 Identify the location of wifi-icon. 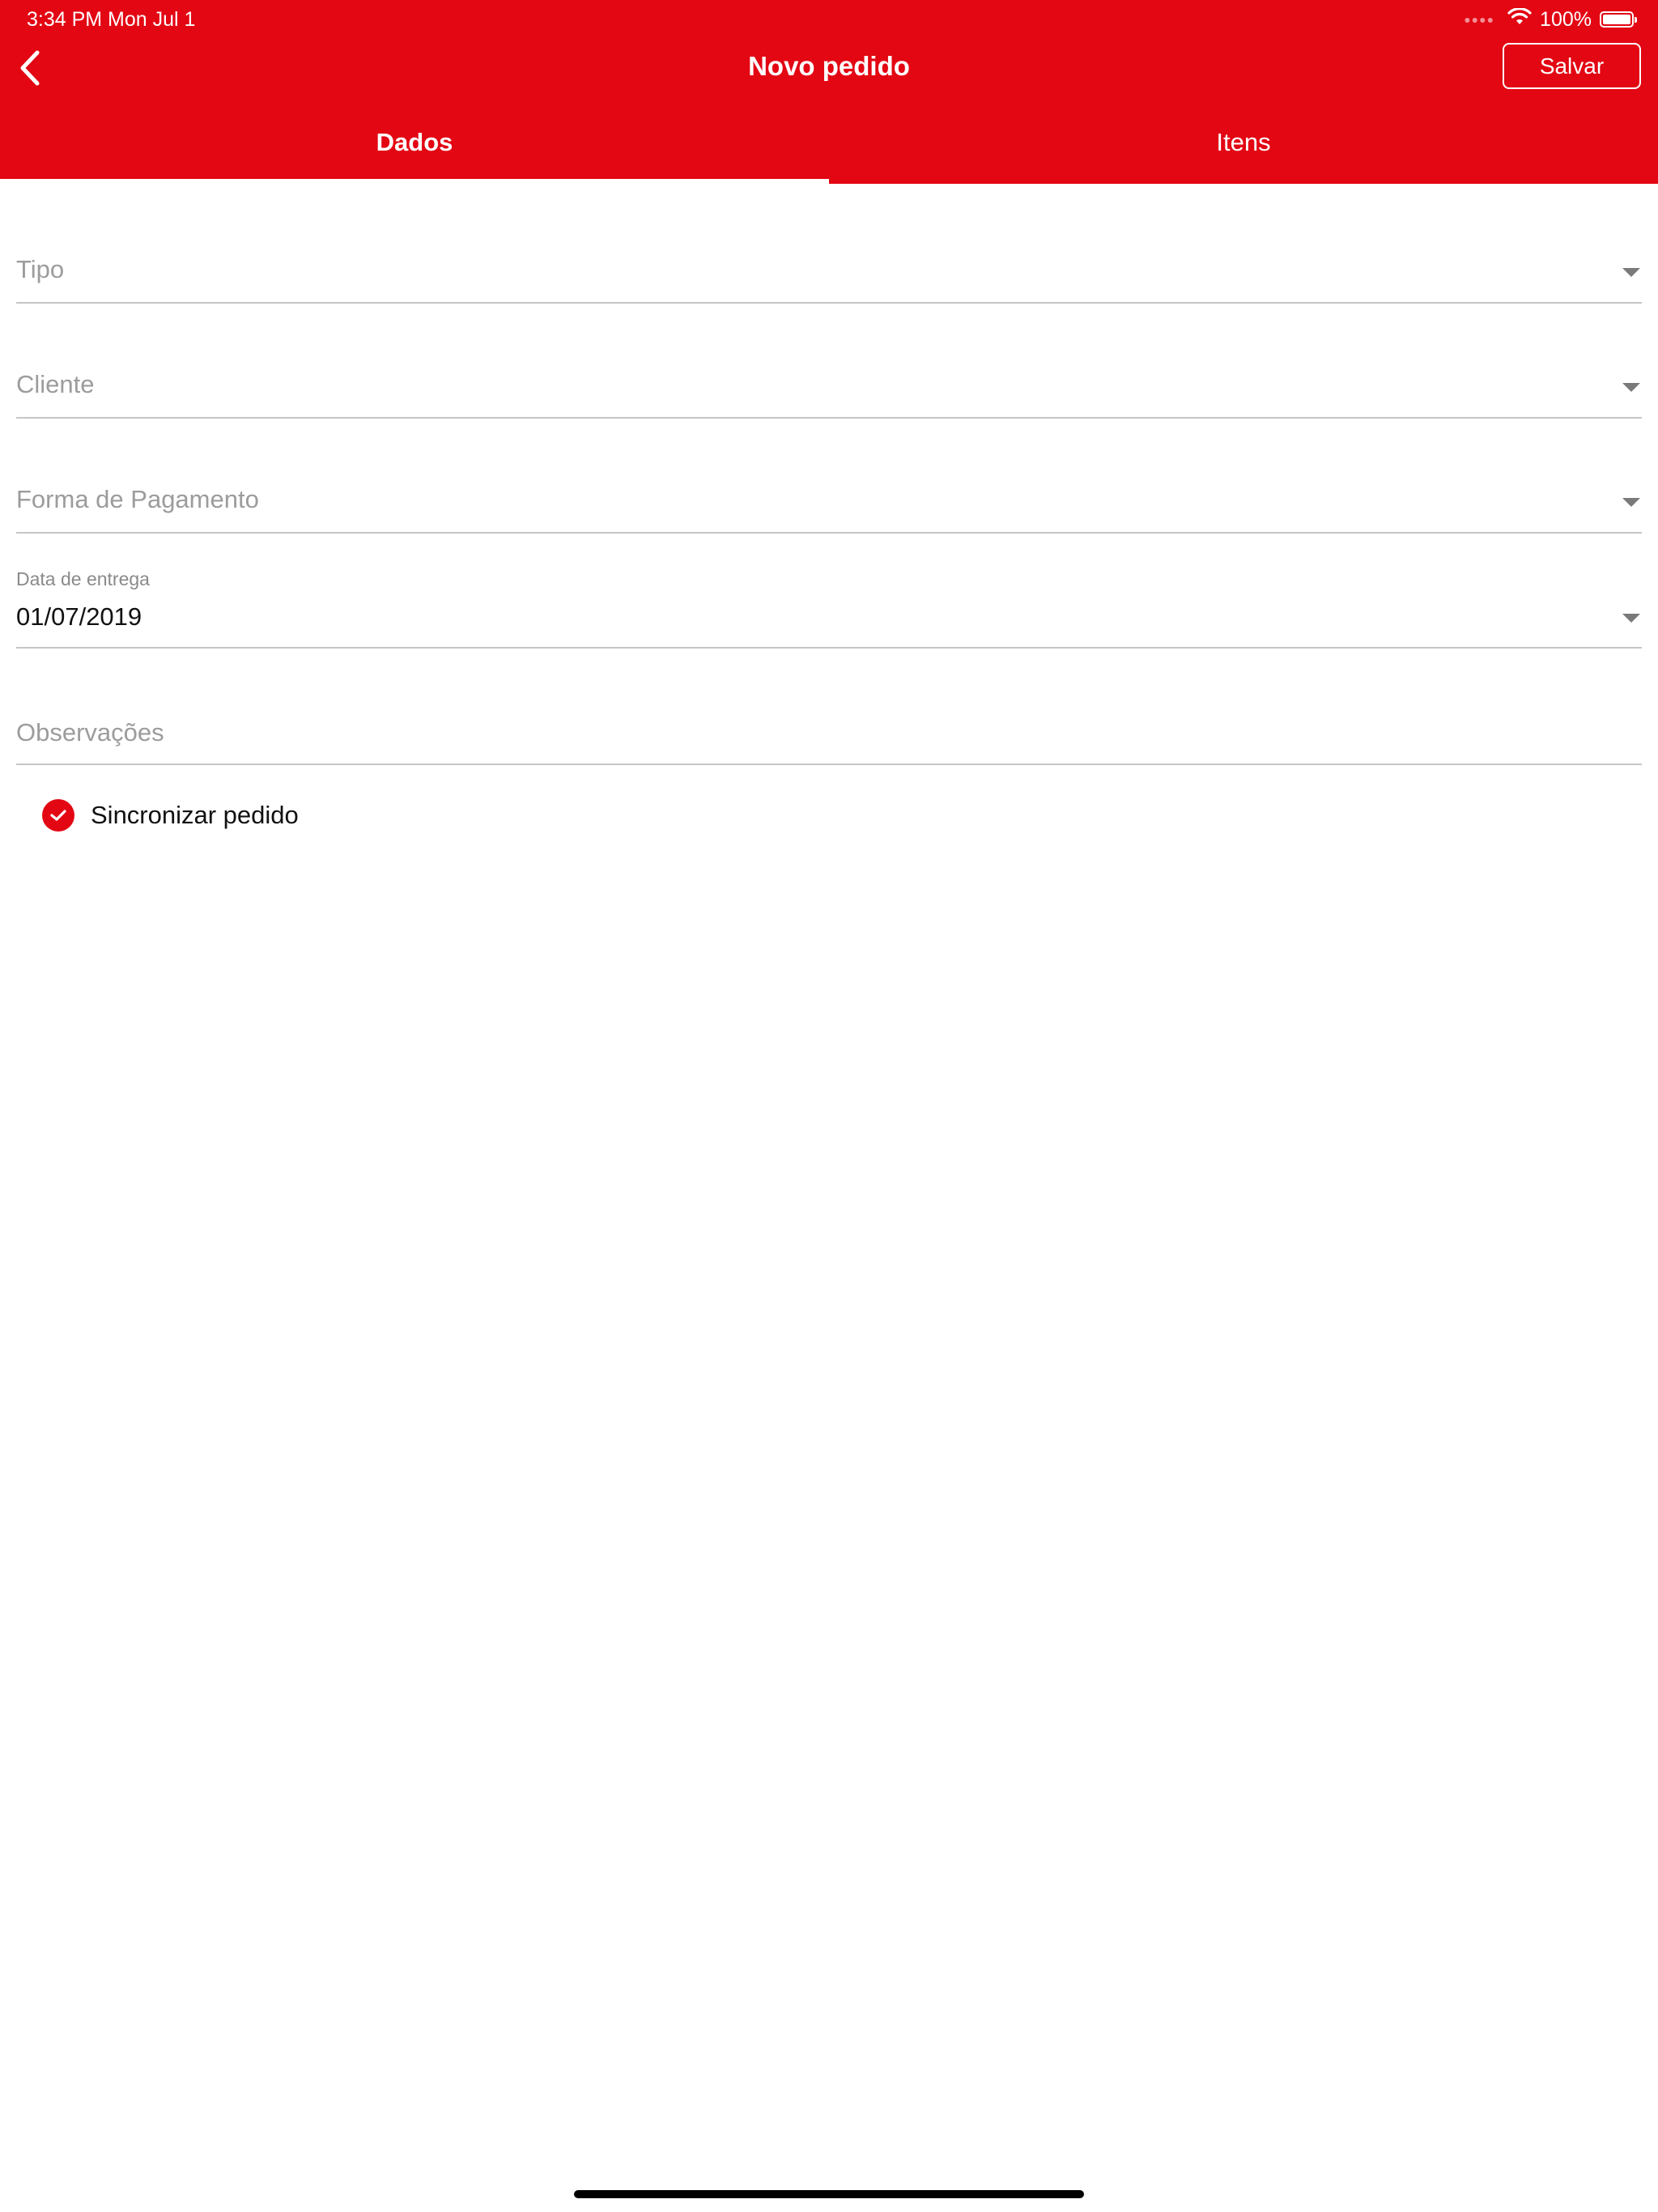
(1519, 19).